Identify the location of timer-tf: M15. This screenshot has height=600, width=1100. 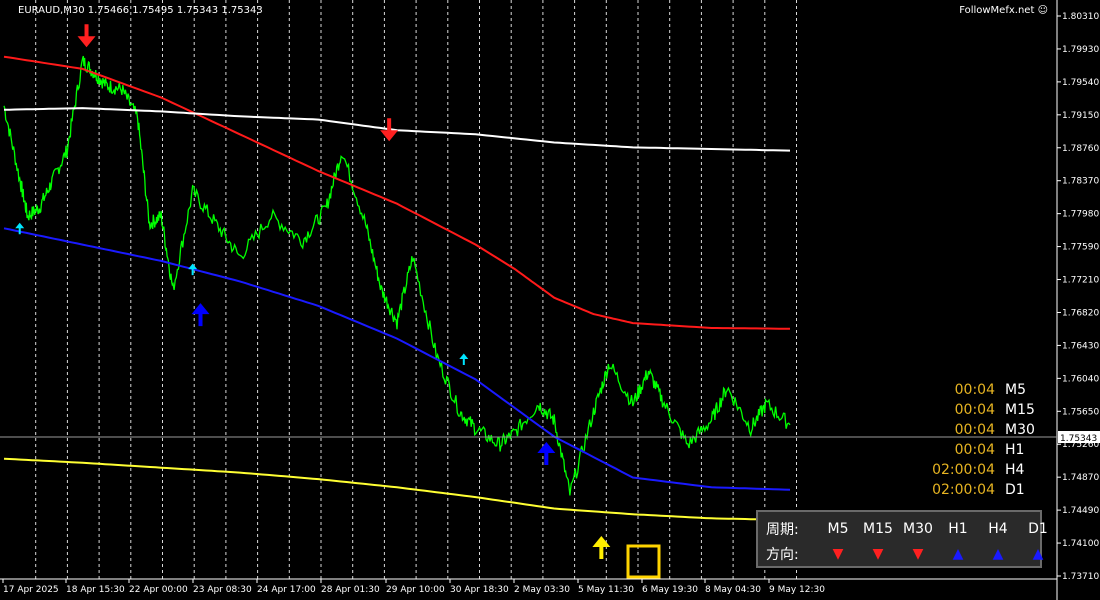
(1020, 410).